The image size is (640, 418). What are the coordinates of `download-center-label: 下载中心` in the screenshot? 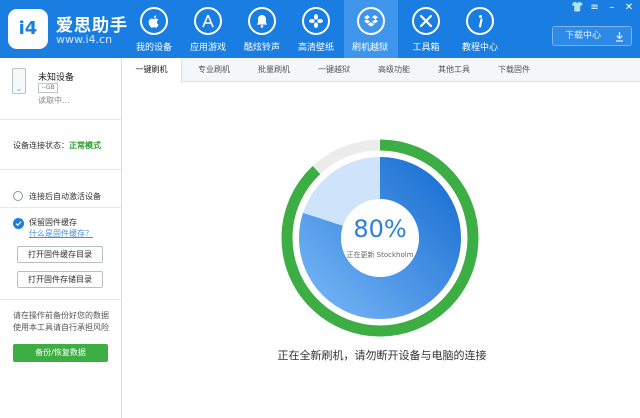 It's located at (583, 36).